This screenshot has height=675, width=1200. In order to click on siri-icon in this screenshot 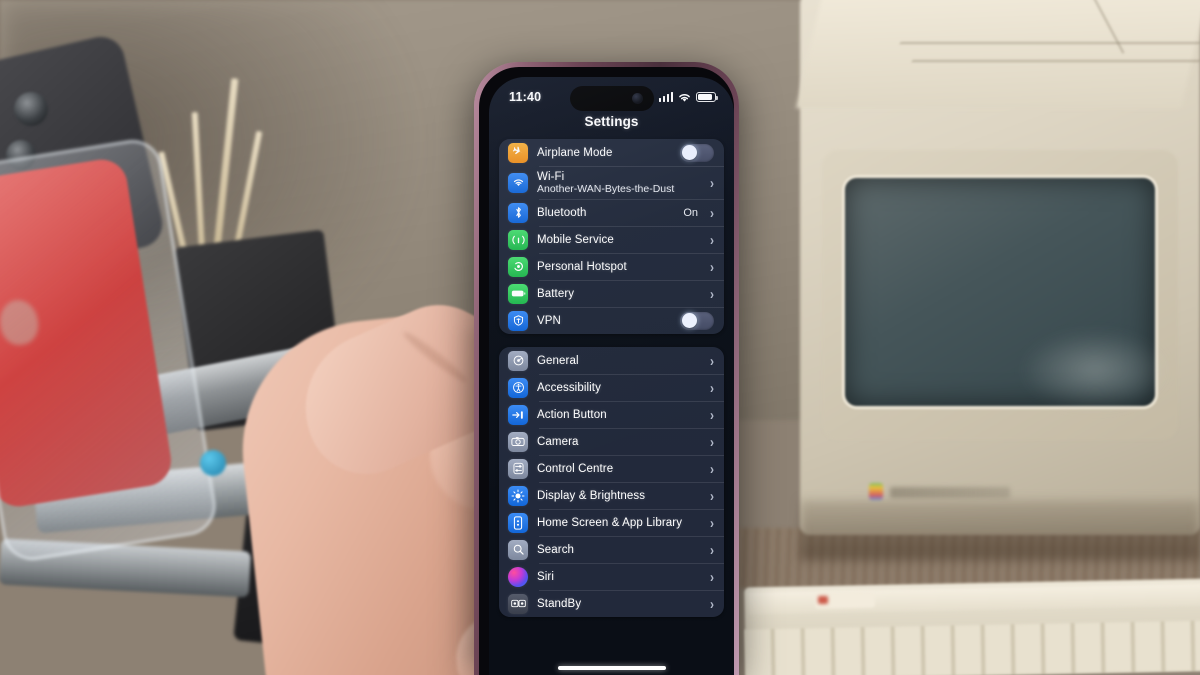, I will do `click(518, 576)`.